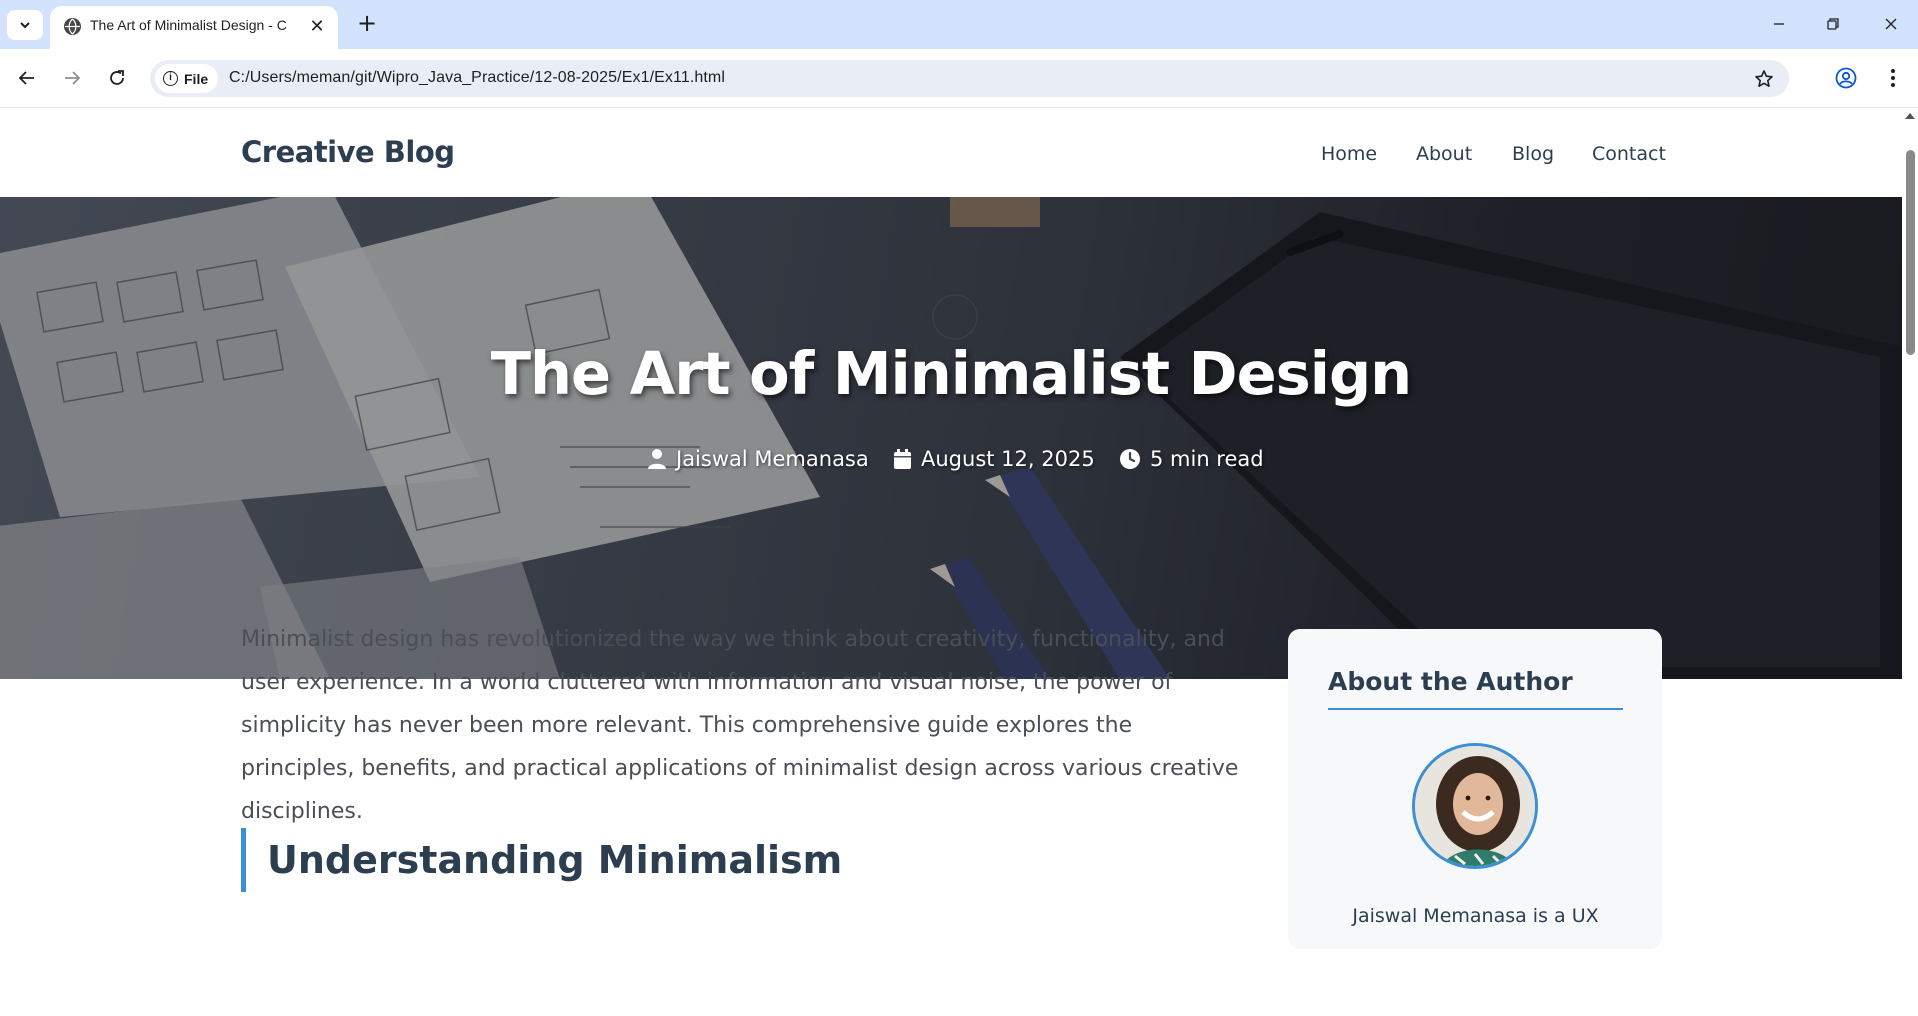 This screenshot has height=1016, width=1918. What do you see at coordinates (1008, 459) in the screenshot?
I see `publish-date: August 12, 2025` at bounding box center [1008, 459].